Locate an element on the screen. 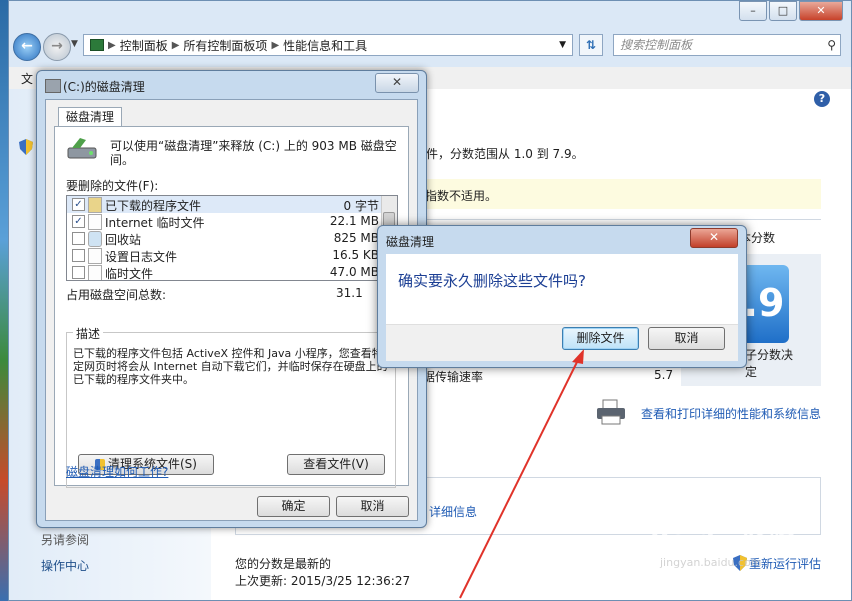 This screenshot has height=601, width=852. confirm-delete-dialog: 磁盘清理 ✕ 确实要永久删除这些文件吗? 删除文件 取消 is located at coordinates (562, 296).